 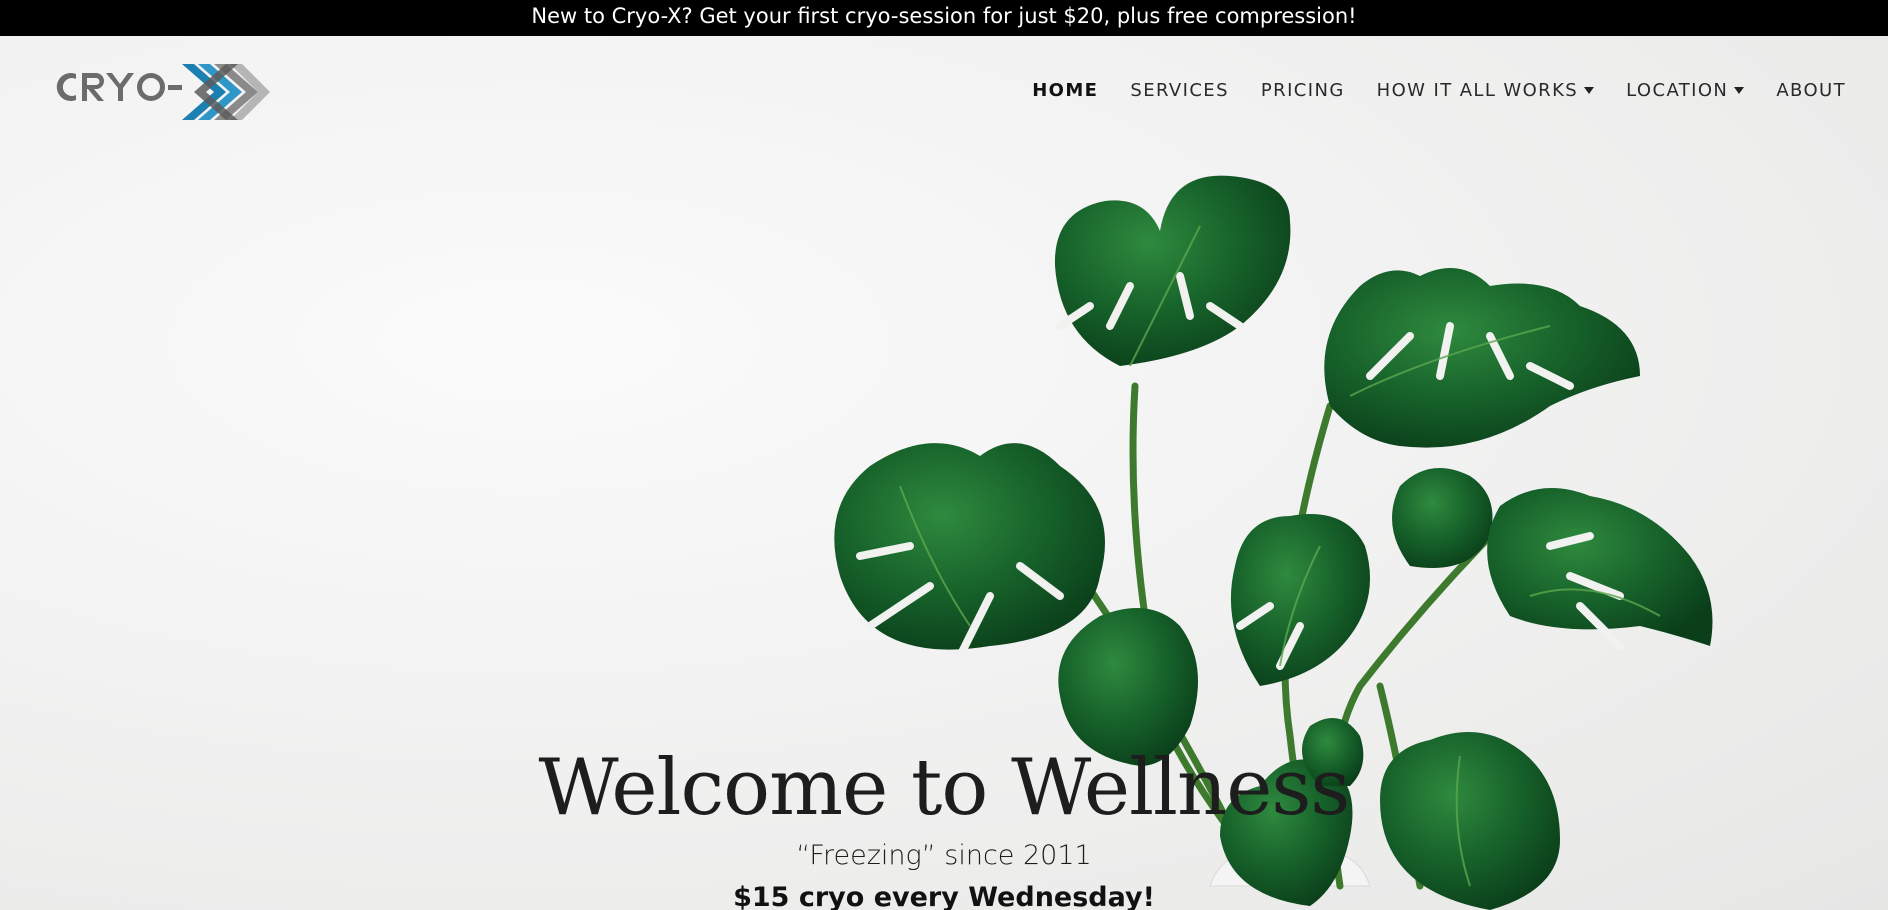 I want to click on nav-pricing: PRICING, so click(x=1303, y=90).